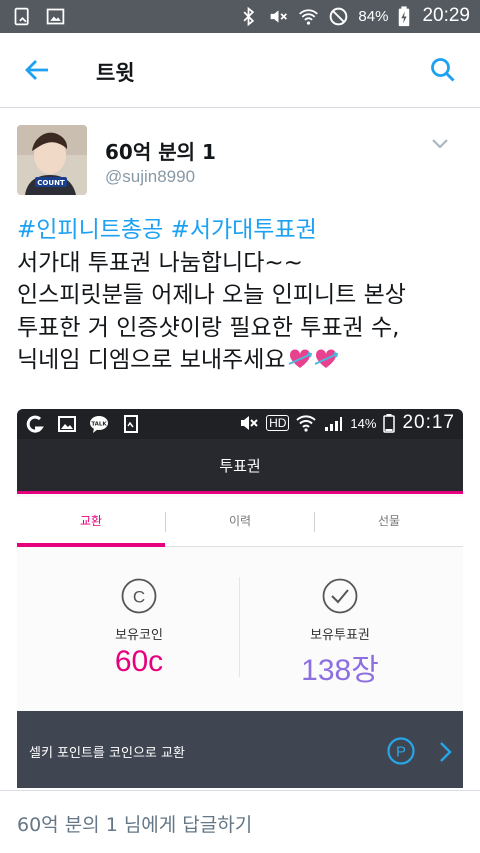  Describe the element at coordinates (240, 749) in the screenshot. I see `photo-exchange-row: 셀키 포인트를 코인으로 교환 P` at that location.